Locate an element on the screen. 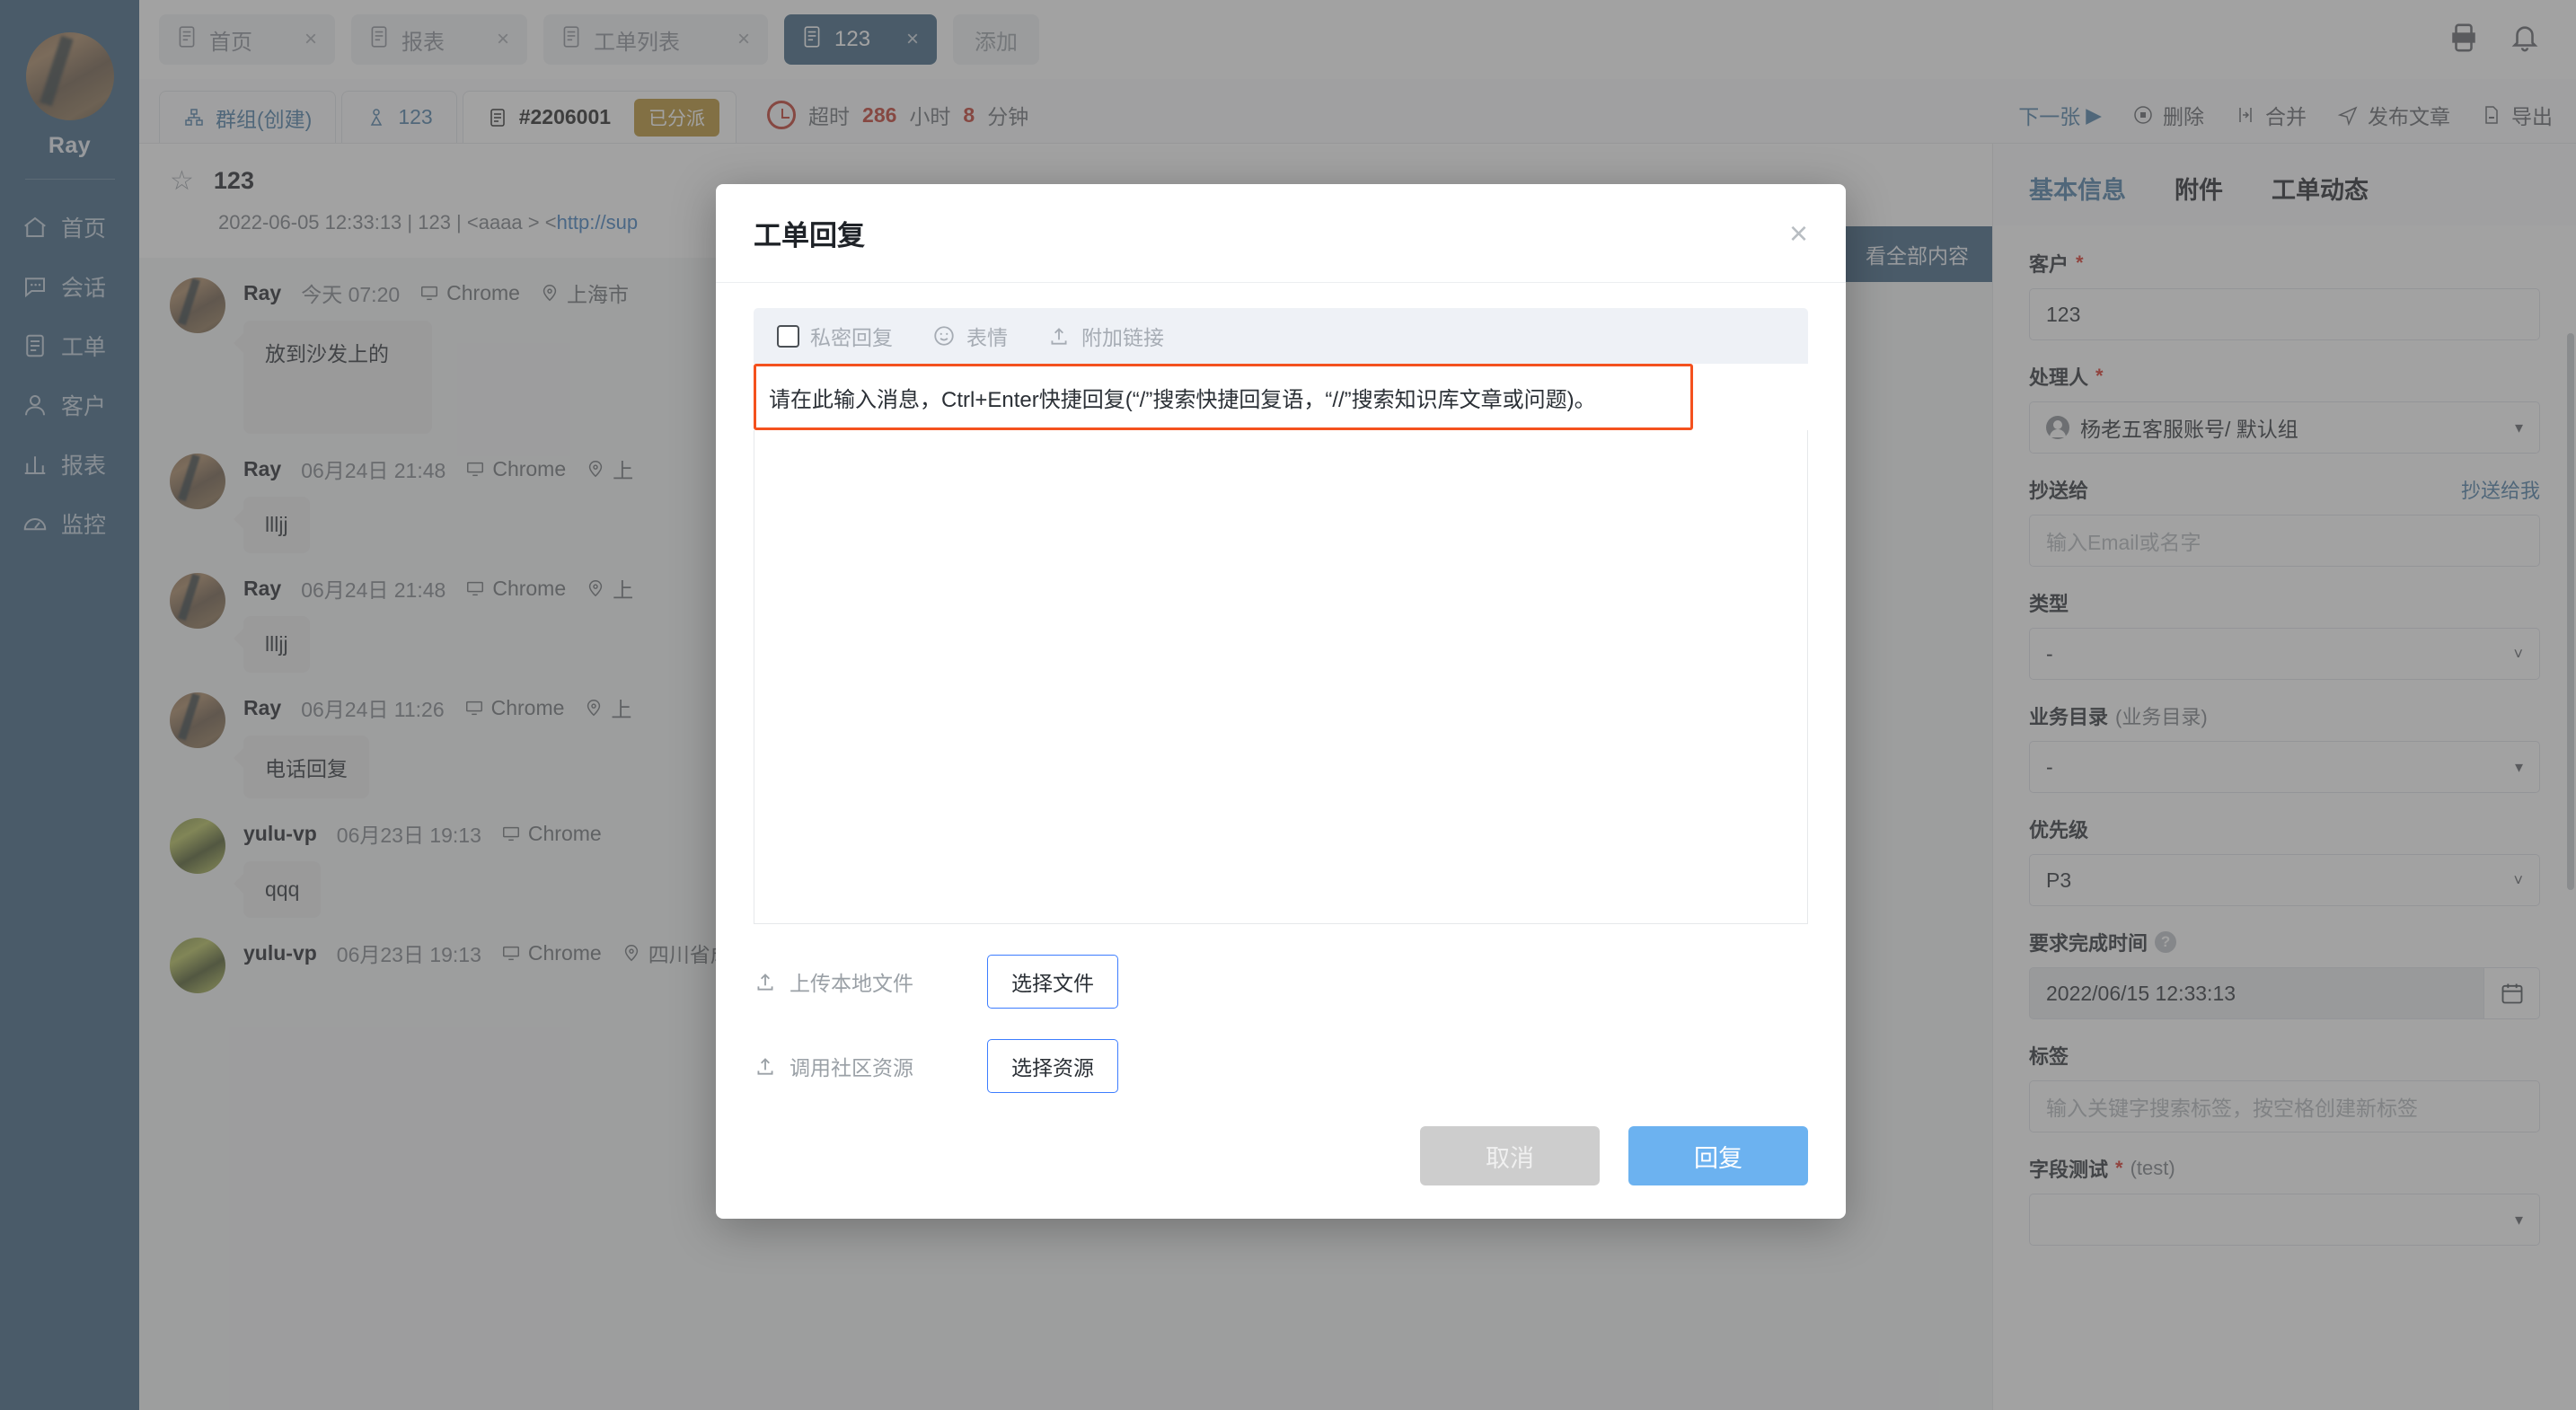 This screenshot has width=2576, height=1410. private-reply-label: 私密回复 is located at coordinates (851, 337).